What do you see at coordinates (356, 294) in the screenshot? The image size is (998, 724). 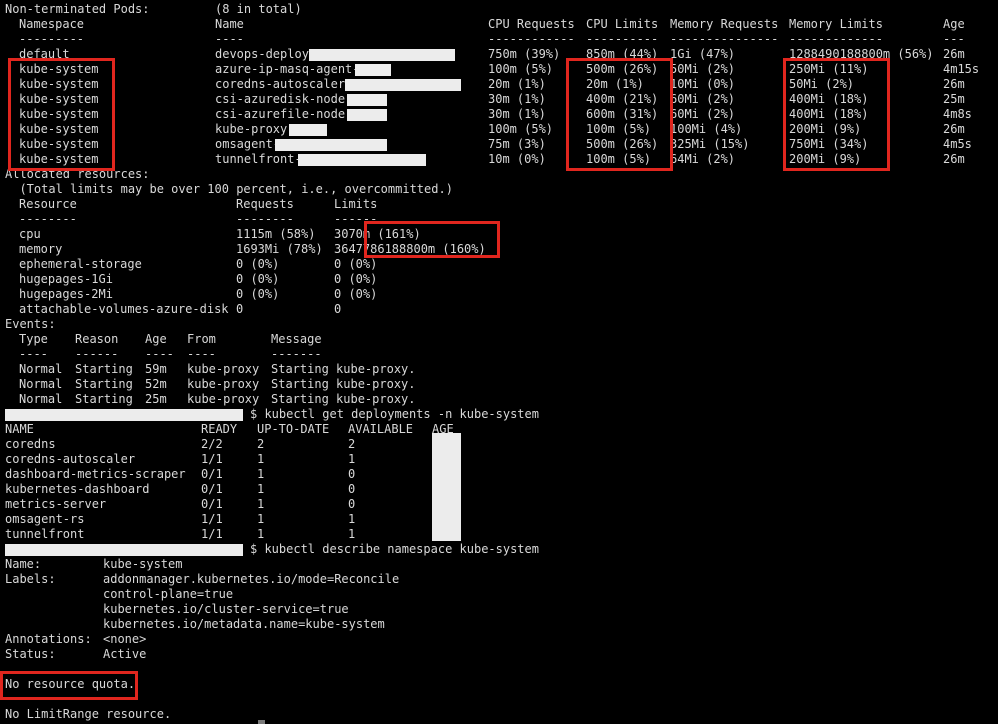 I see `resource-cell: 0 (0%)` at bounding box center [356, 294].